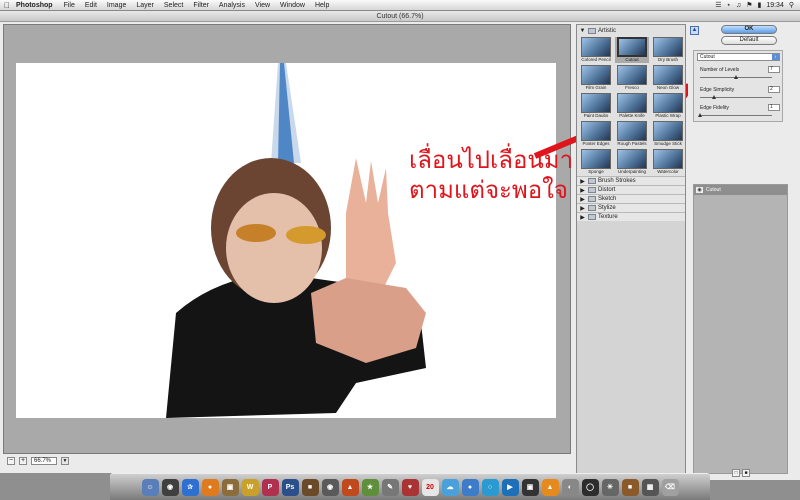 The width and height of the screenshot is (800, 500). Describe the element at coordinates (759, 5) in the screenshot. I see `battery-icon: ▮` at that location.